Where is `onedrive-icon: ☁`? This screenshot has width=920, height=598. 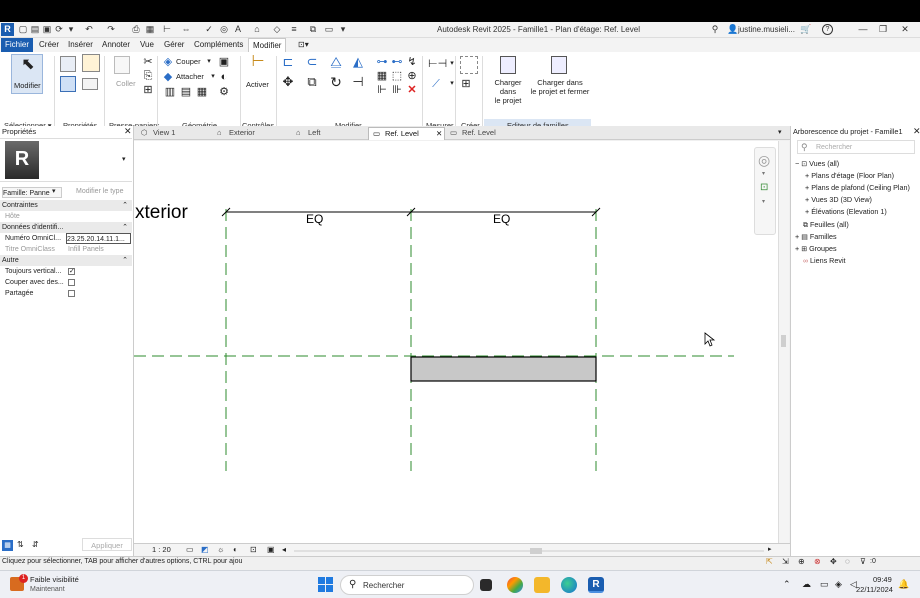
onedrive-icon: ☁ is located at coordinates (806, 584).